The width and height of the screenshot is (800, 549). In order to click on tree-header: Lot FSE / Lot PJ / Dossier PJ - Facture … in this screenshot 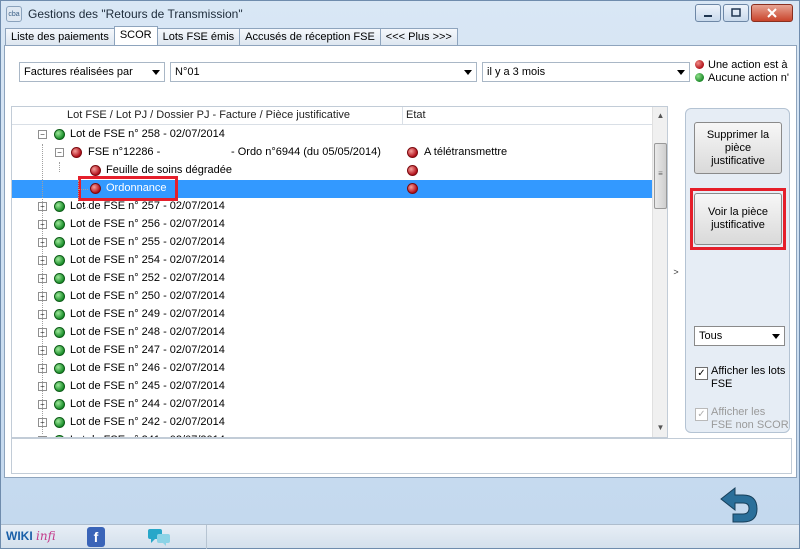, I will do `click(332, 116)`.